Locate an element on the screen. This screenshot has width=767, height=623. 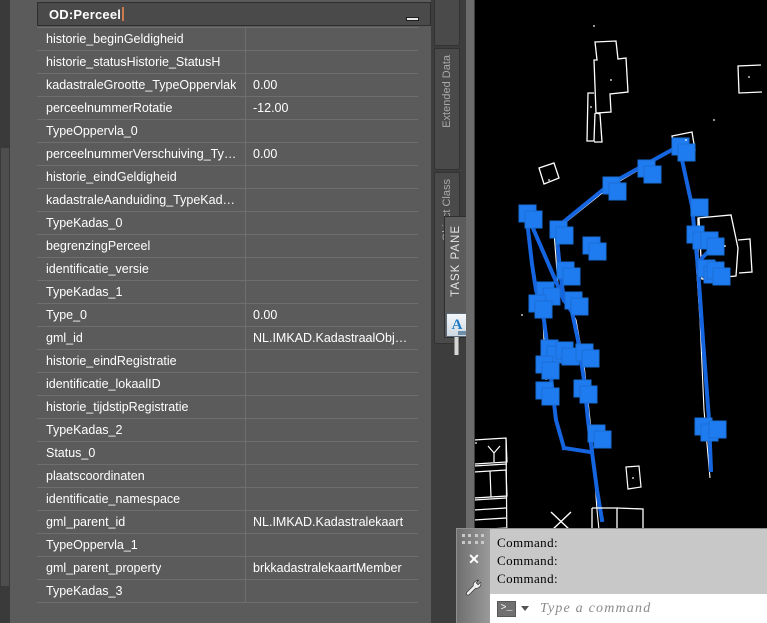
field-name-cell: identificatie_versie is located at coordinates (141, 269).